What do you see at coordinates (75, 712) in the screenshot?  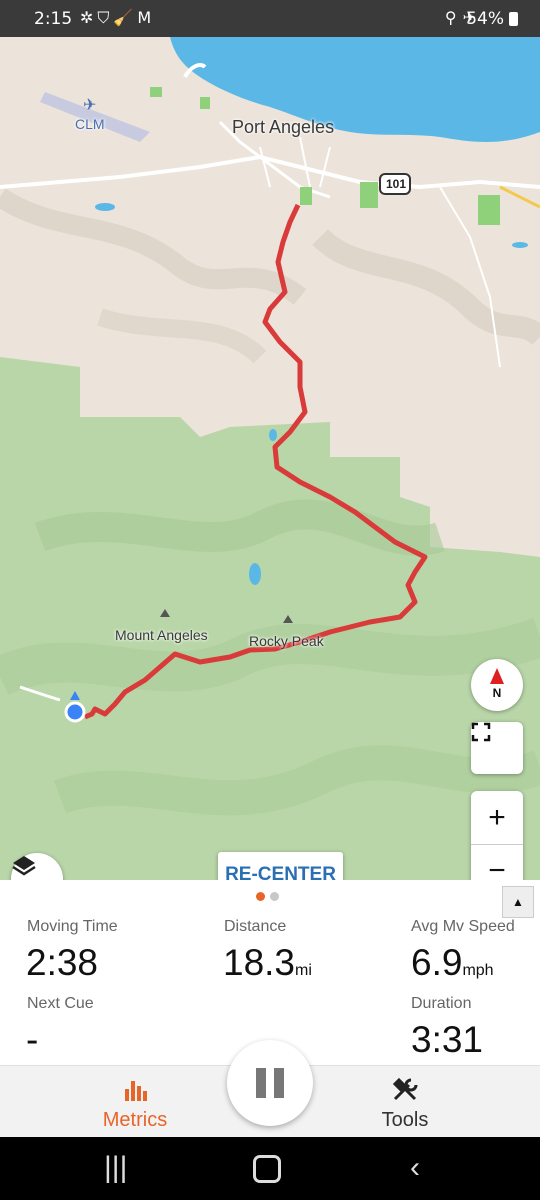 I see `current-location-dot` at bounding box center [75, 712].